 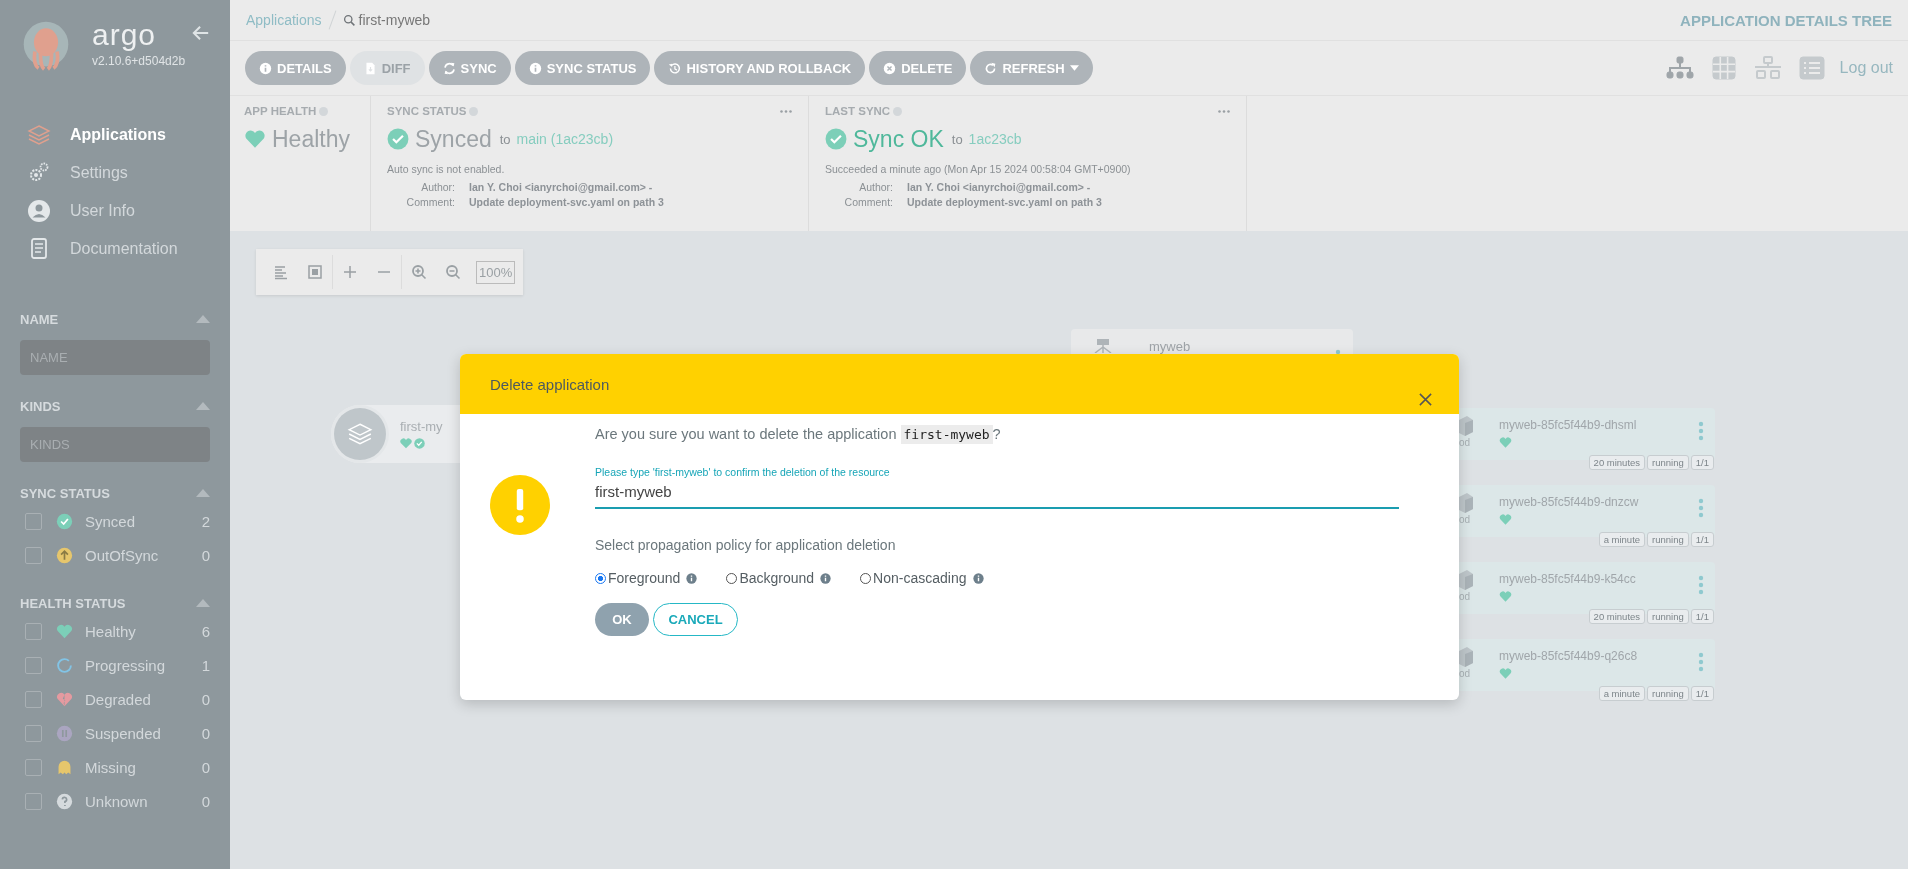 I want to click on action-button: REFRESH, so click(x=1031, y=68).